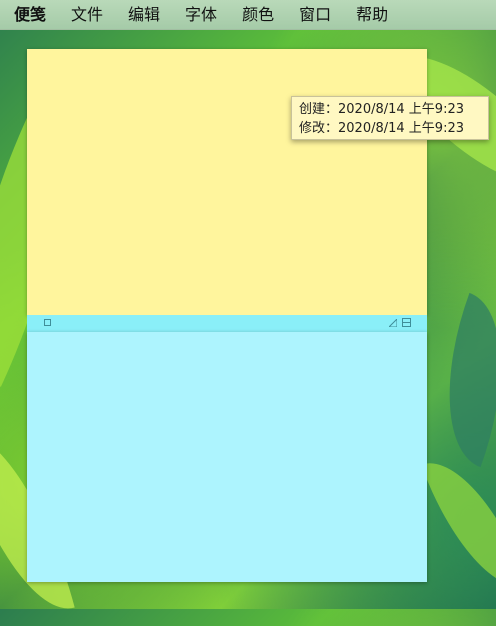  I want to click on menu-bar: 便笺 文件 编辑 字体 颜色 窗口 帮助, so click(248, 15).